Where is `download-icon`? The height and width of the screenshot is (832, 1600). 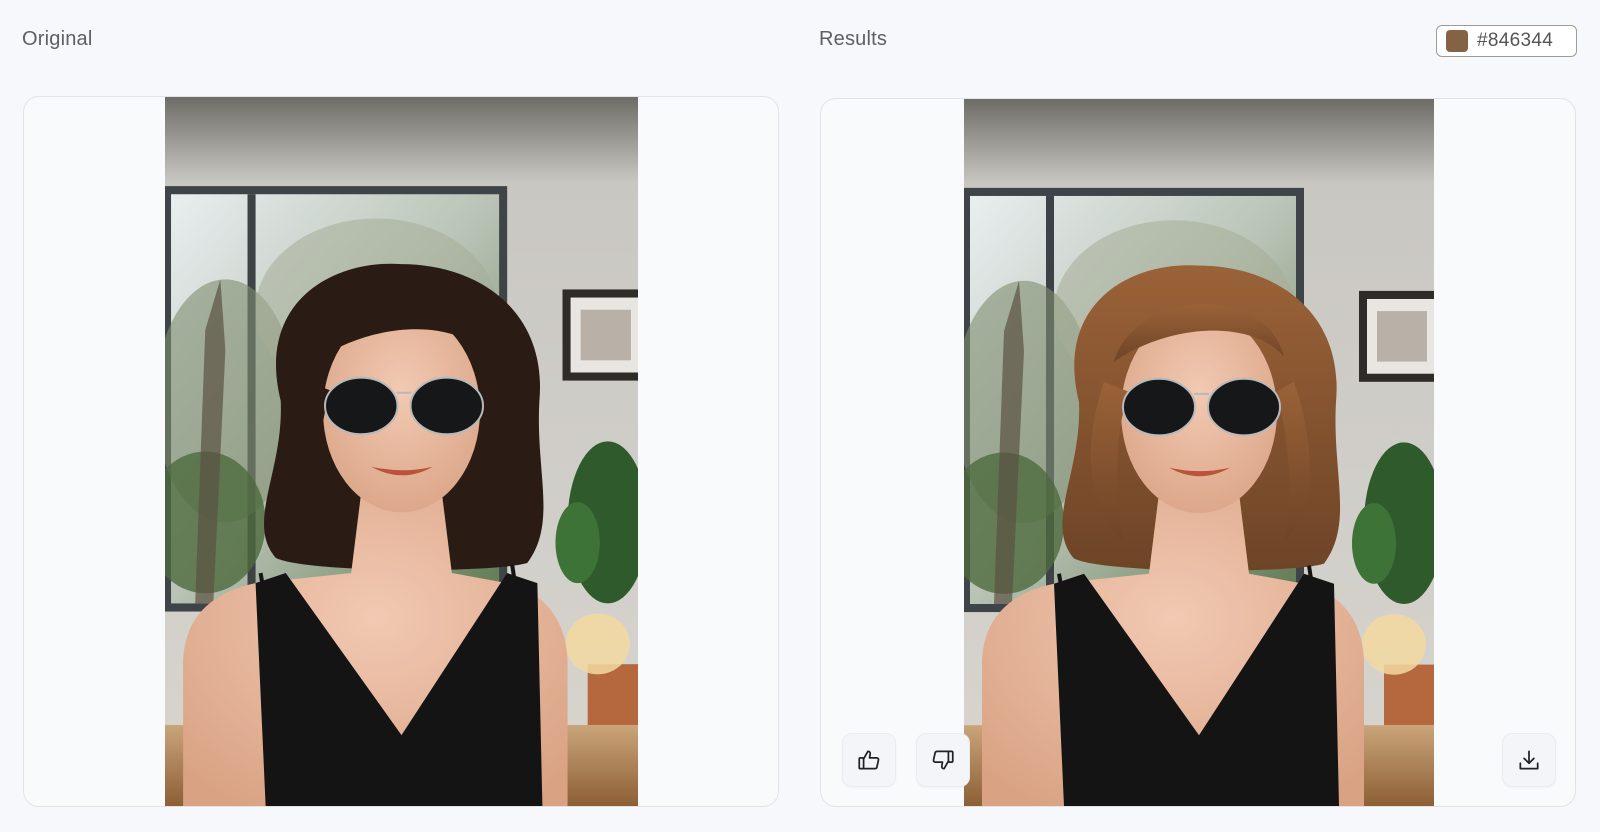 download-icon is located at coordinates (1529, 760).